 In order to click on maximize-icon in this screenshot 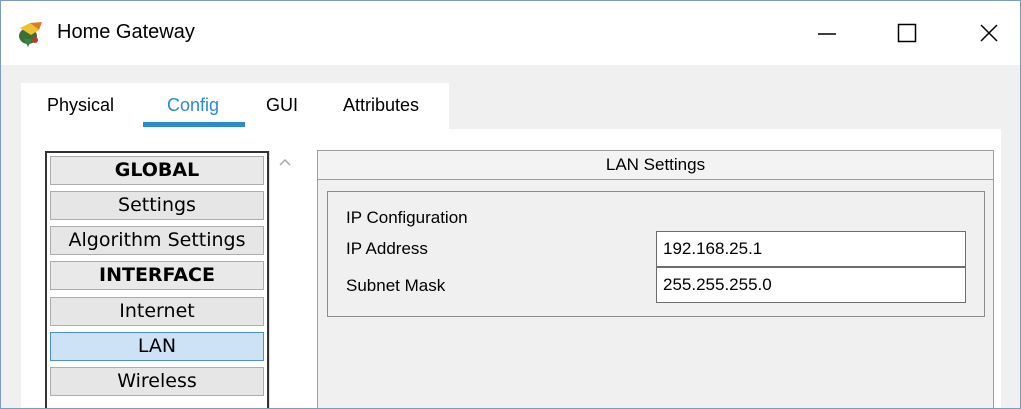, I will do `click(907, 33)`.